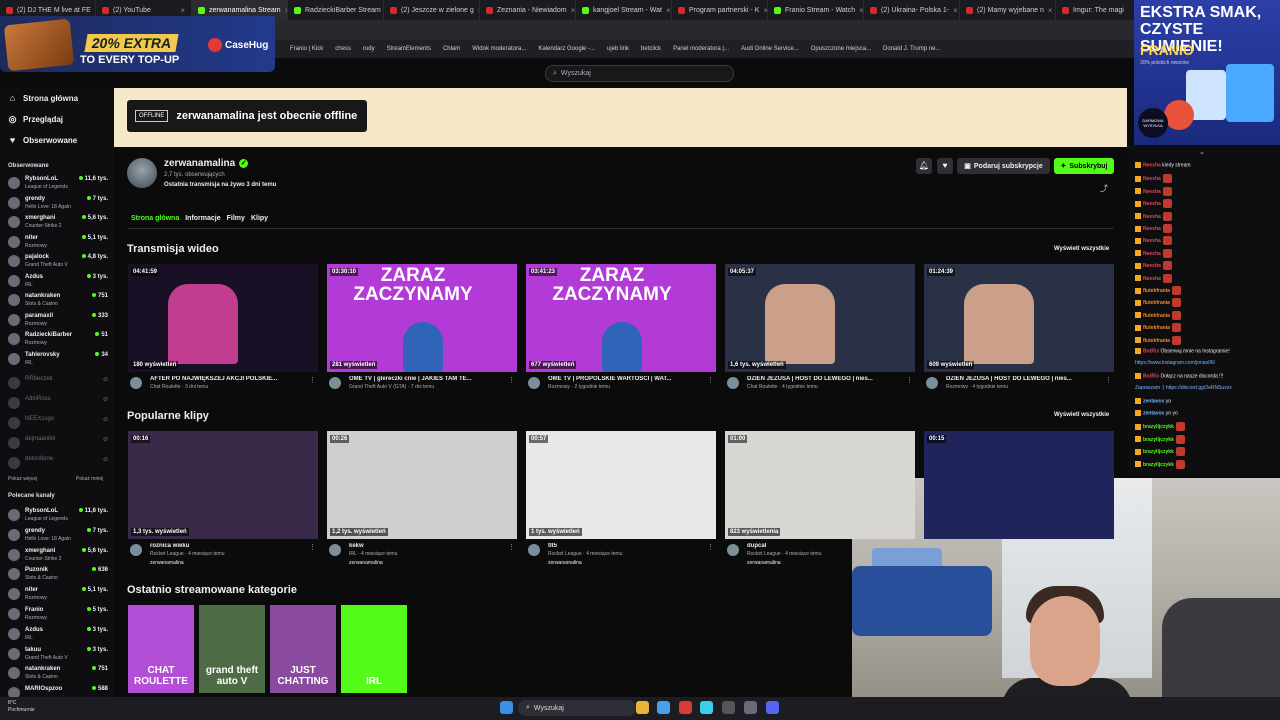 This screenshot has width=1280, height=720. What do you see at coordinates (58, 557) in the screenshot?
I see `sidebar-channel: xmerghani Counter-Strike 2 5,6 tys.` at bounding box center [58, 557].